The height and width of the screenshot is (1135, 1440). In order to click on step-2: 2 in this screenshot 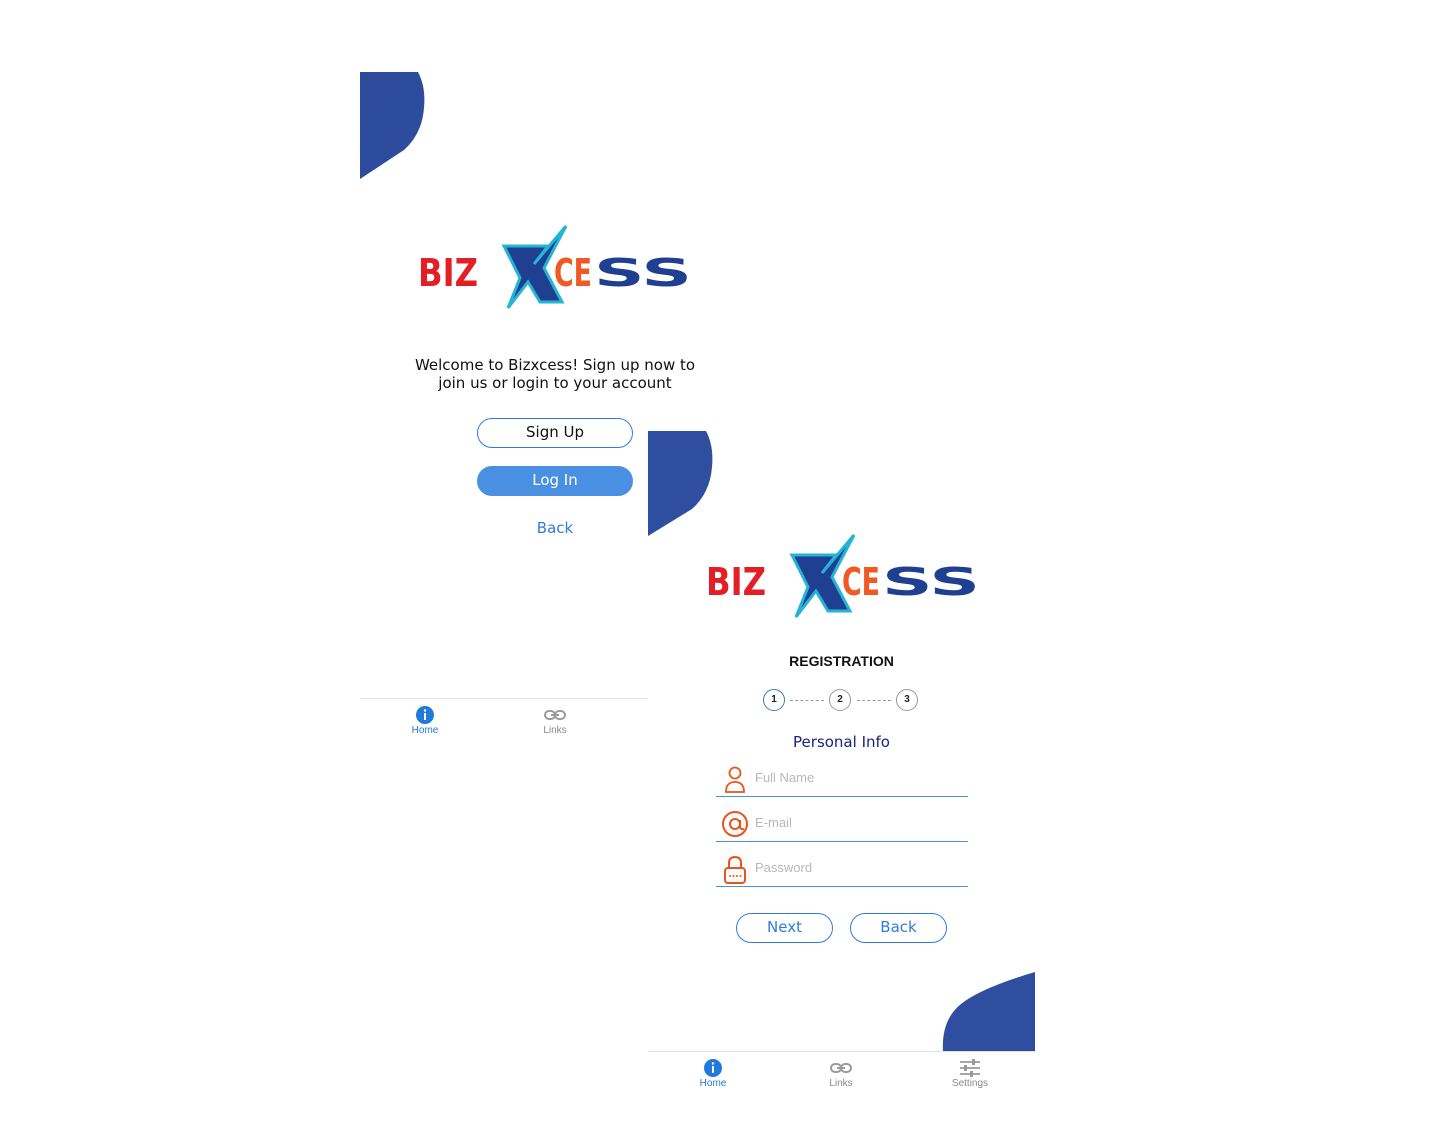, I will do `click(840, 700)`.